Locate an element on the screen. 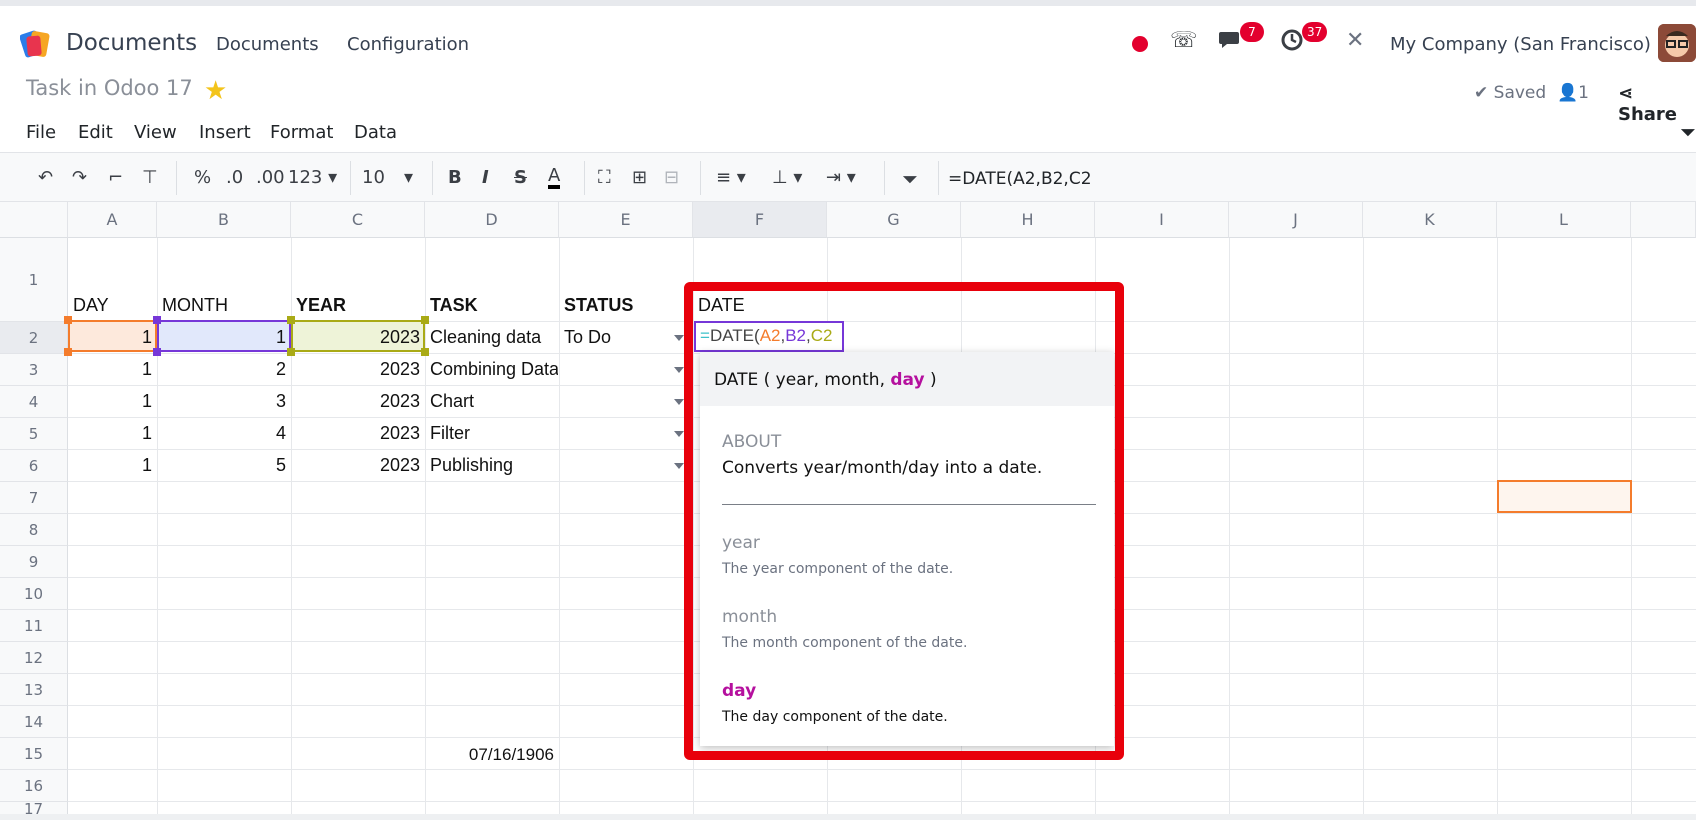  cell-b6: 5 is located at coordinates (222, 465).